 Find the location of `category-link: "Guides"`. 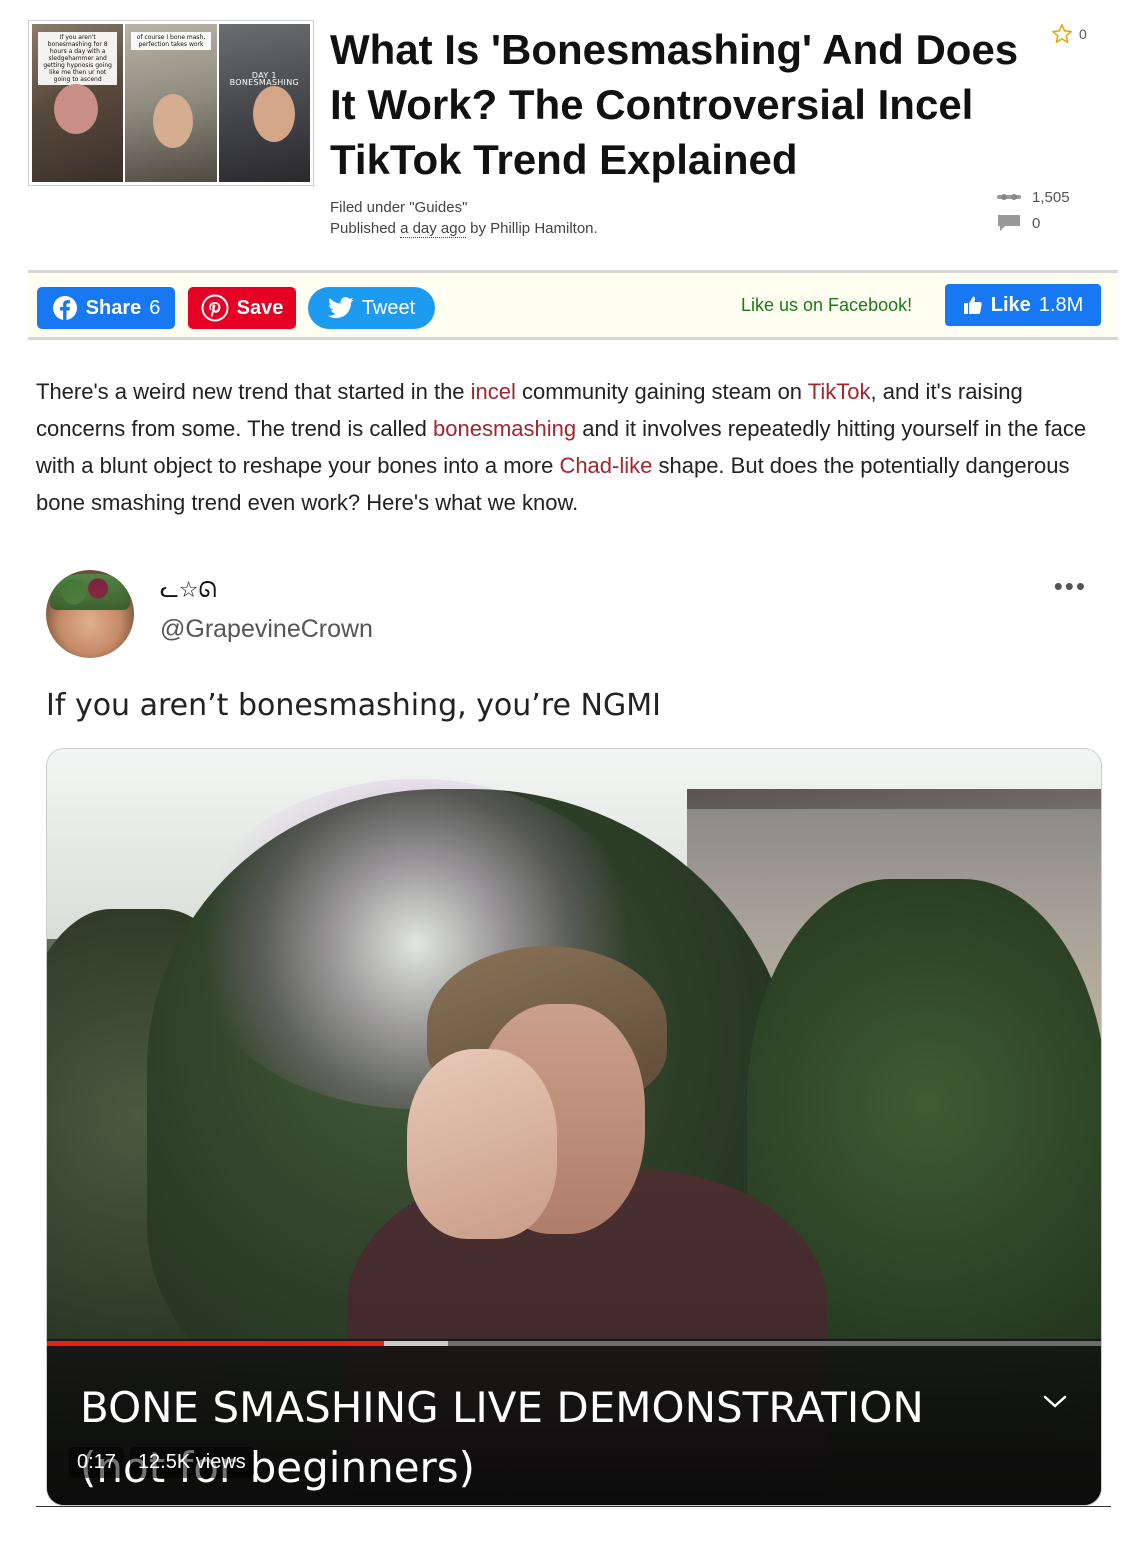

category-link: "Guides" is located at coordinates (438, 207).